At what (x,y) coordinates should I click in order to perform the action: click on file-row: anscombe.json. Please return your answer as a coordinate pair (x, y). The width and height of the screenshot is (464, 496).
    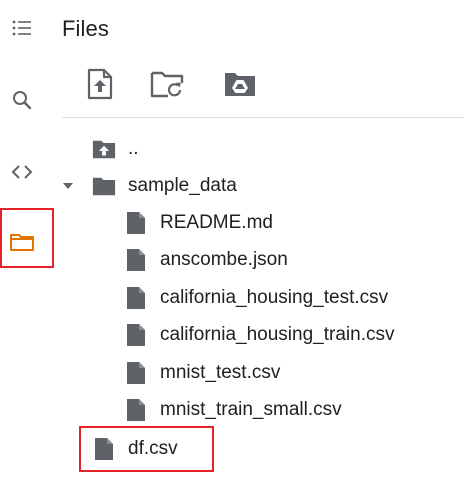
    Looking at the image, I should click on (206, 260).